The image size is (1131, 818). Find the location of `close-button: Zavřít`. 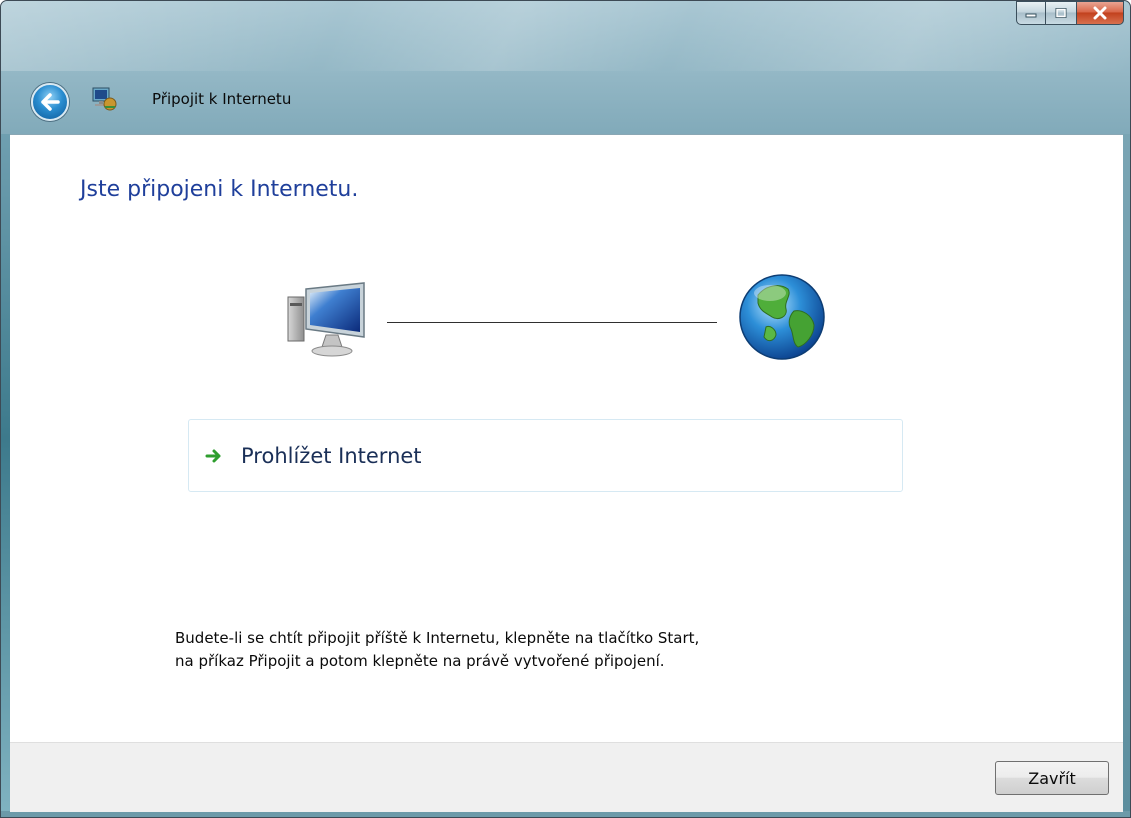

close-button: Zavřít is located at coordinates (1052, 778).